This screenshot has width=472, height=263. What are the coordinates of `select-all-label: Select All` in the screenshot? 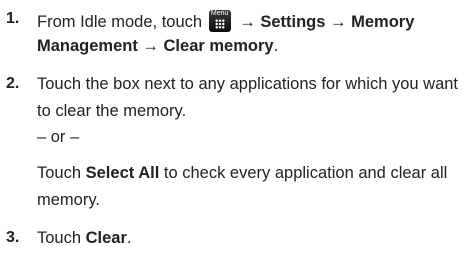 It's located at (122, 173).